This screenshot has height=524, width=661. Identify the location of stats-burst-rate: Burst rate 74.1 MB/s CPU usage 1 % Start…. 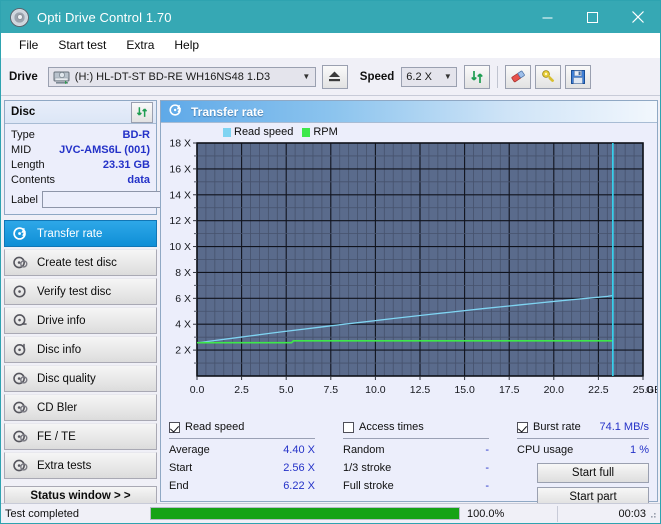
(583, 463).